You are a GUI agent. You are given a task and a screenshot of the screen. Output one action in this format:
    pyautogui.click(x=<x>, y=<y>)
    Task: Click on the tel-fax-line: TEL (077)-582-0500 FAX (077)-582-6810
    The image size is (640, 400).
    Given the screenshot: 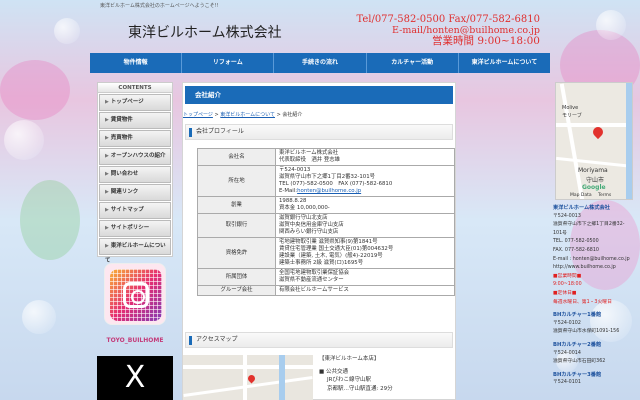 What is the action you would take?
    pyautogui.click(x=336, y=184)
    